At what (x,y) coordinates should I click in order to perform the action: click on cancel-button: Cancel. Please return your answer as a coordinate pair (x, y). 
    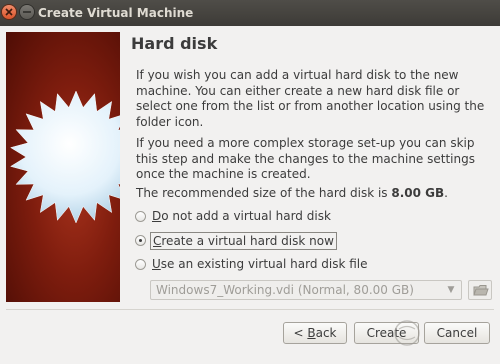
    Looking at the image, I should click on (457, 333).